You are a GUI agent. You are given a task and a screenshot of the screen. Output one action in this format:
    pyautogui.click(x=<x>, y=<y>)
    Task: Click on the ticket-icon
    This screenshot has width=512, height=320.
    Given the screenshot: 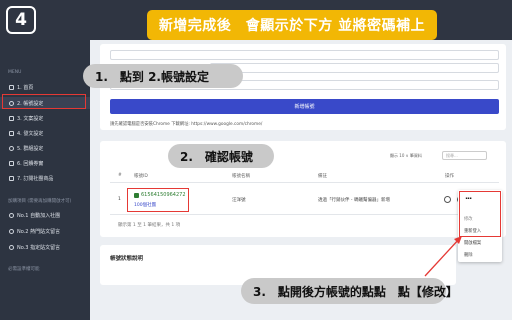 What is the action you would take?
    pyautogui.click(x=11, y=163)
    